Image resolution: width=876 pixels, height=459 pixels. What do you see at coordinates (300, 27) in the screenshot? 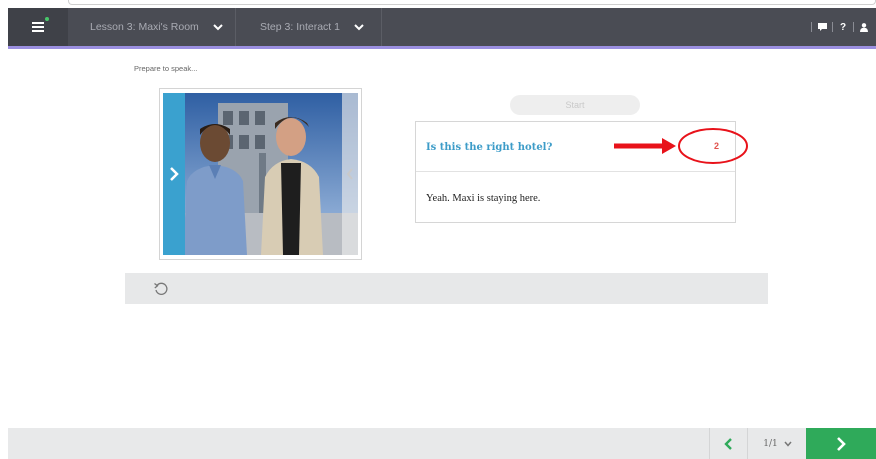
I see `step-label: Step 3: Interact 1` at bounding box center [300, 27].